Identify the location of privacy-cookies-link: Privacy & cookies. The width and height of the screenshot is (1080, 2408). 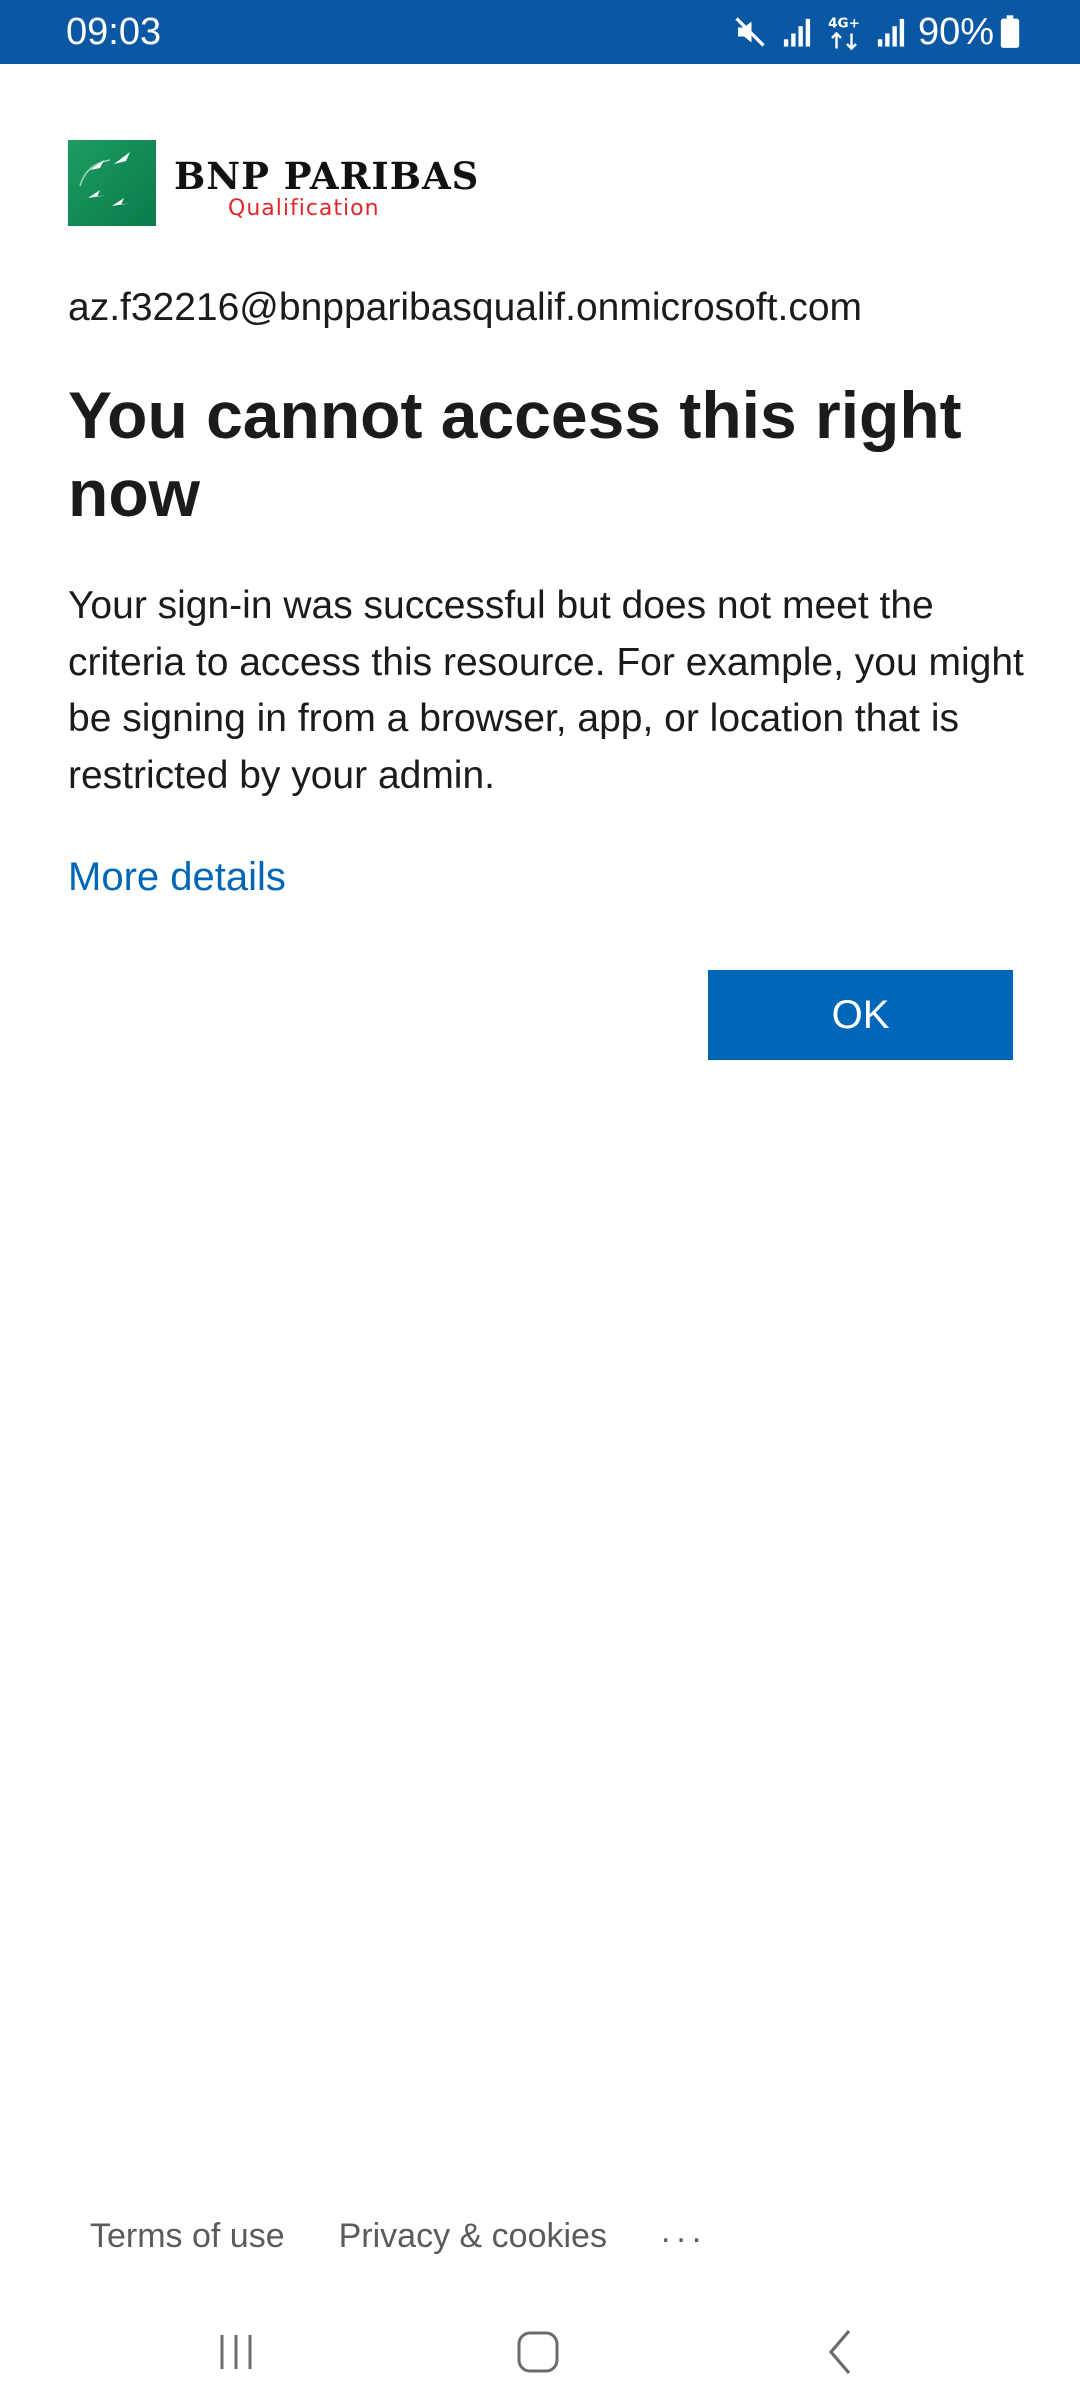
(473, 2236).